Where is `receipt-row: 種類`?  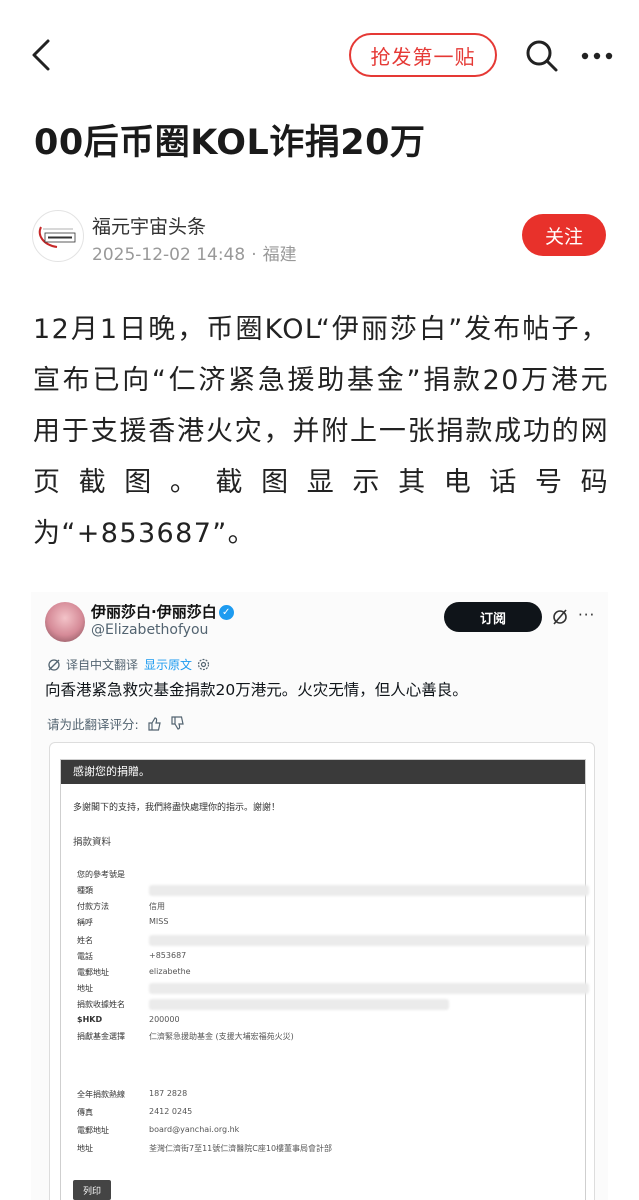
receipt-row: 種類 is located at coordinates (333, 890).